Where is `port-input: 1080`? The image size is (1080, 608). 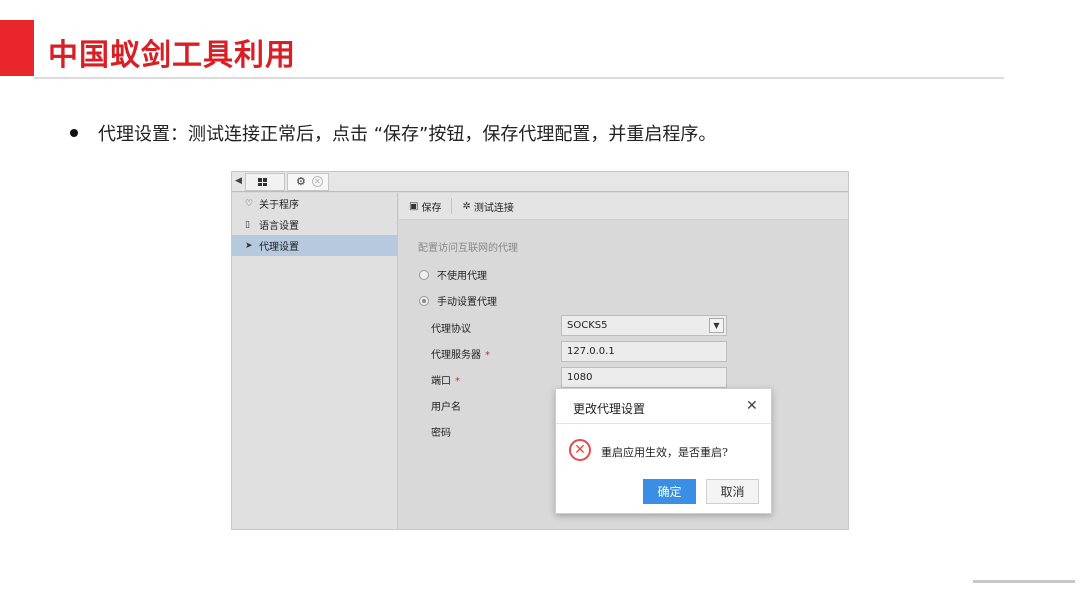
port-input: 1080 is located at coordinates (644, 377).